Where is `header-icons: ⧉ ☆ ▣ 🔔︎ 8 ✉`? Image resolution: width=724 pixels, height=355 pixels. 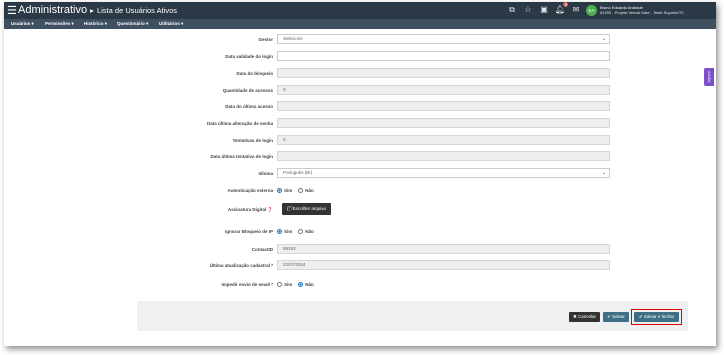 header-icons: ⧉ ☆ ▣ 🔔︎ 8 ✉ is located at coordinates (544, 8).